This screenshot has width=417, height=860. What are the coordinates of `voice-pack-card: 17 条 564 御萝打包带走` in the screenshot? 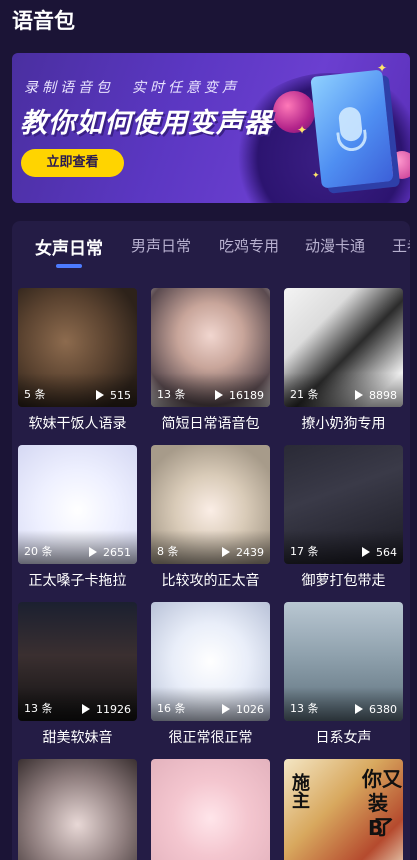 It's located at (343, 517).